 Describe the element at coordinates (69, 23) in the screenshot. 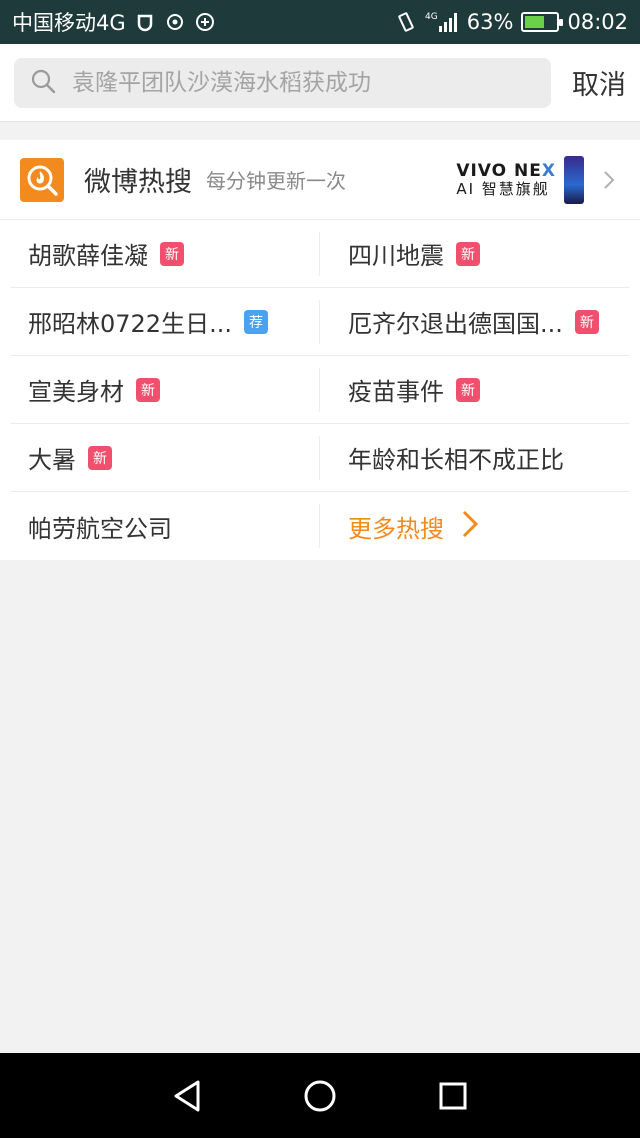

I see `carrier-label: 中国移动4G` at that location.